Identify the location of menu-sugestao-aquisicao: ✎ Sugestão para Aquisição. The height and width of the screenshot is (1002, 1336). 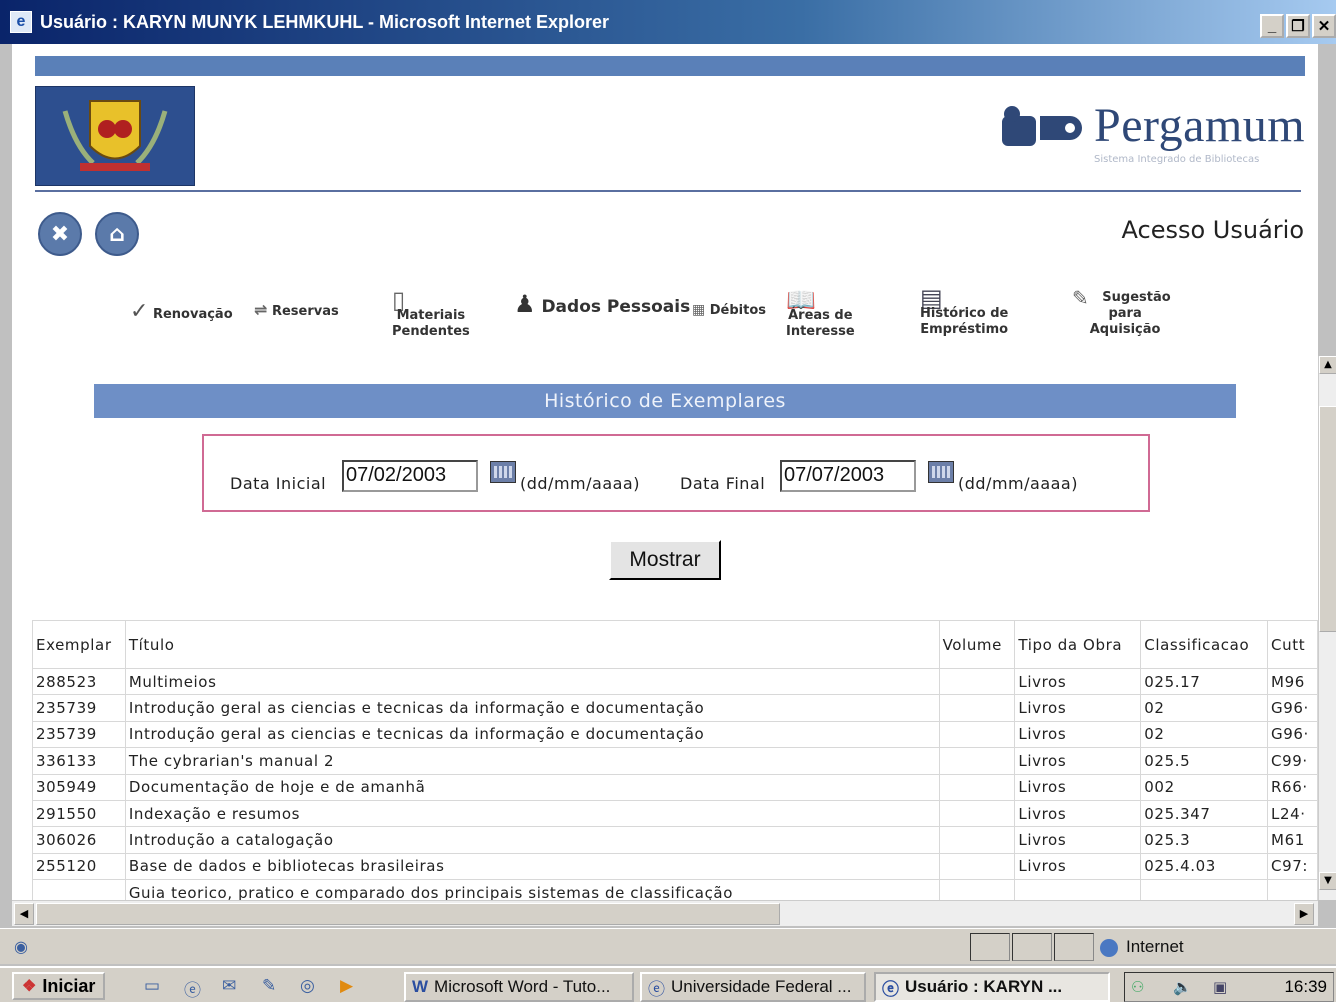
(1125, 313).